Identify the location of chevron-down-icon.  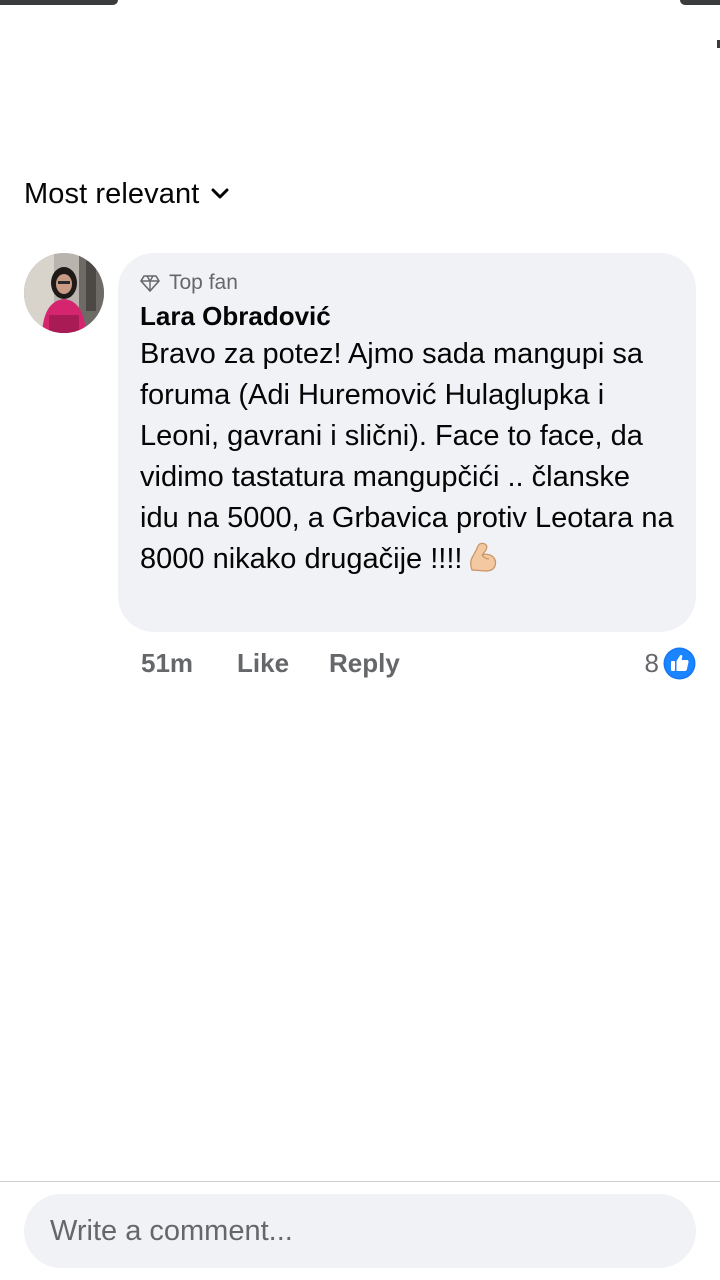
(220, 193).